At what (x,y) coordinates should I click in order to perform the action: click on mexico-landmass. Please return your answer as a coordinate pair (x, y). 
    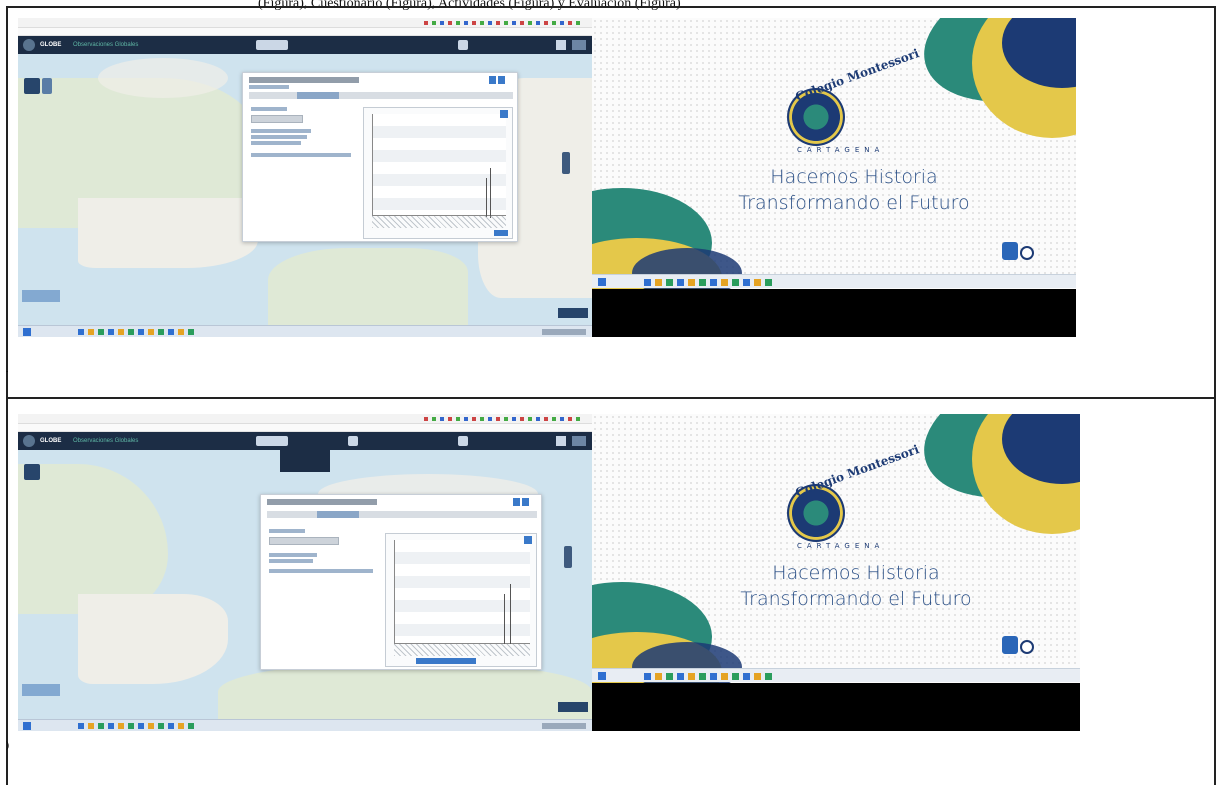
    Looking at the image, I should click on (93, 539).